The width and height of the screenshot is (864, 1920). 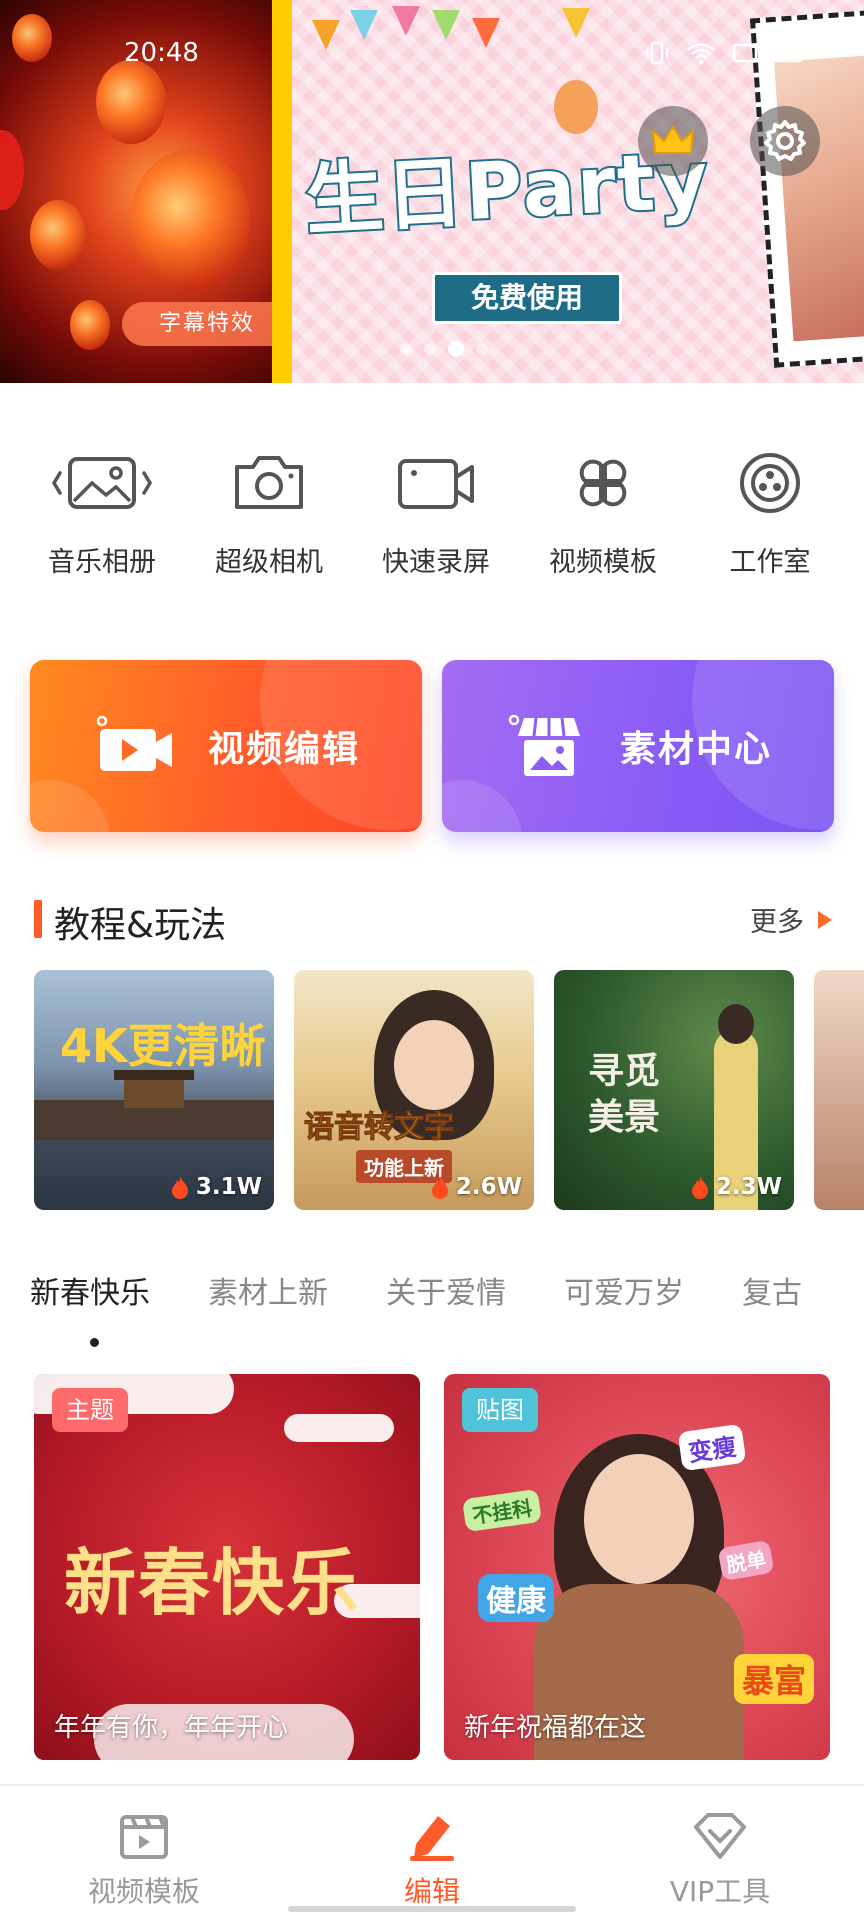 What do you see at coordinates (748, 1187) in the screenshot?
I see `view-count-value: 2.3W` at bounding box center [748, 1187].